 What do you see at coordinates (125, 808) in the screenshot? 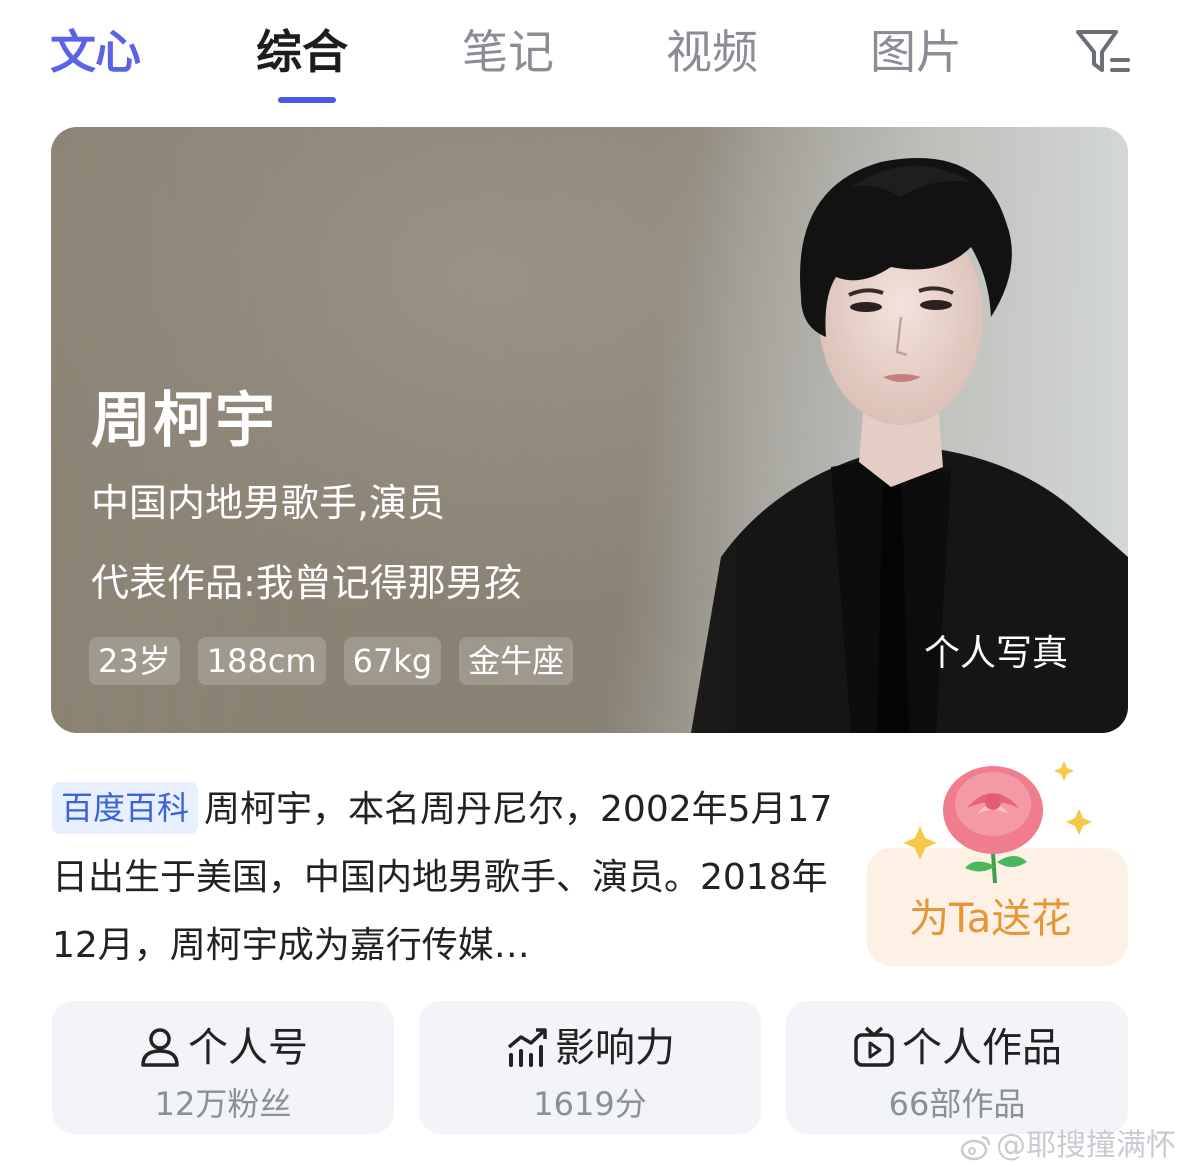
I see `baike-source-tag: 百度百科` at bounding box center [125, 808].